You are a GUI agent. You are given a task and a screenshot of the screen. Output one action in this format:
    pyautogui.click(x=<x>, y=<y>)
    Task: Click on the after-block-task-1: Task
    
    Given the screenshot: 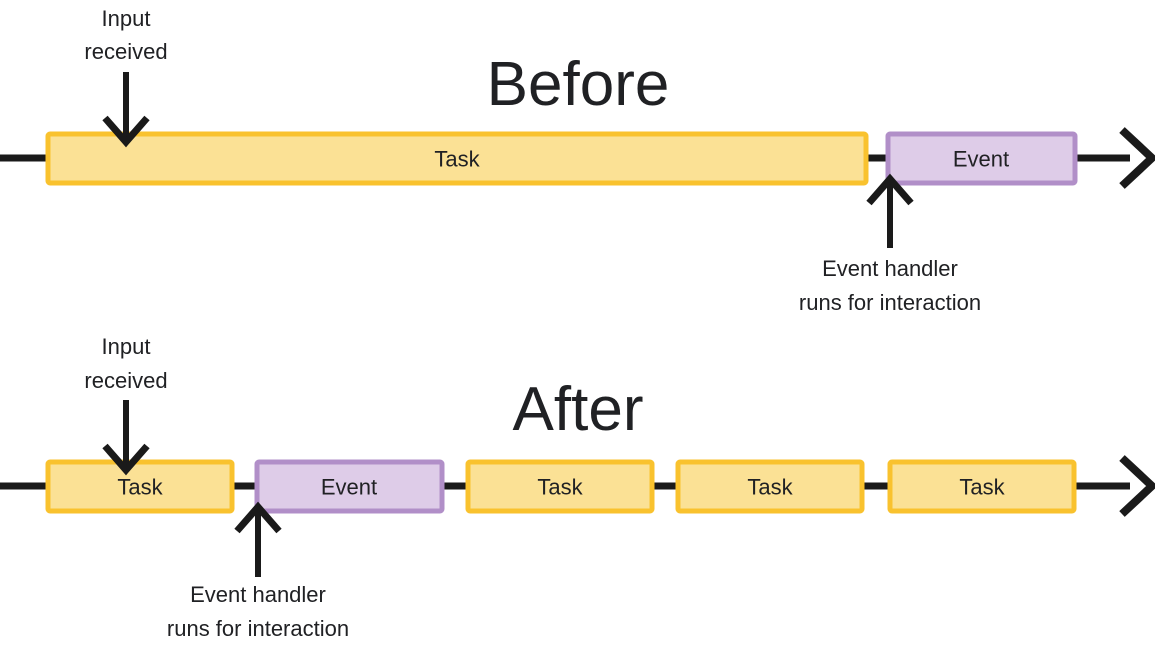 What is the action you would take?
    pyautogui.click(x=140, y=486)
    